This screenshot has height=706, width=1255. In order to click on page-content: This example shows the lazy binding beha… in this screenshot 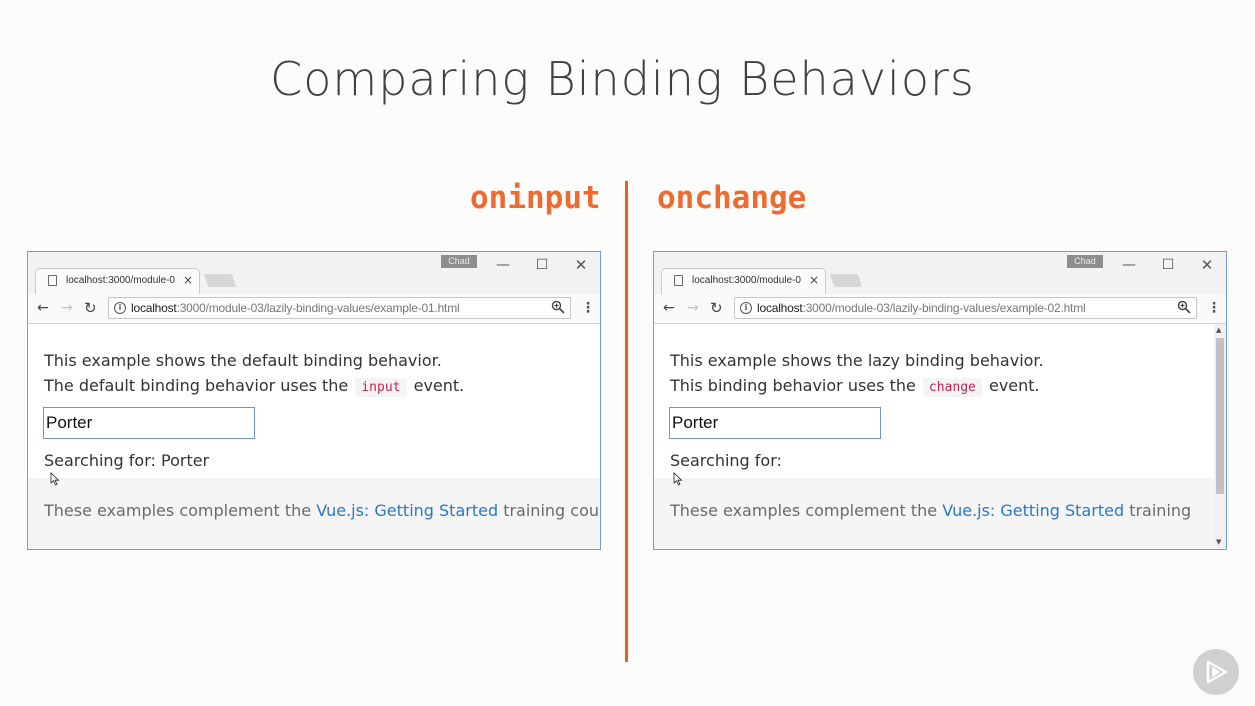, I will do `click(940, 436)`.